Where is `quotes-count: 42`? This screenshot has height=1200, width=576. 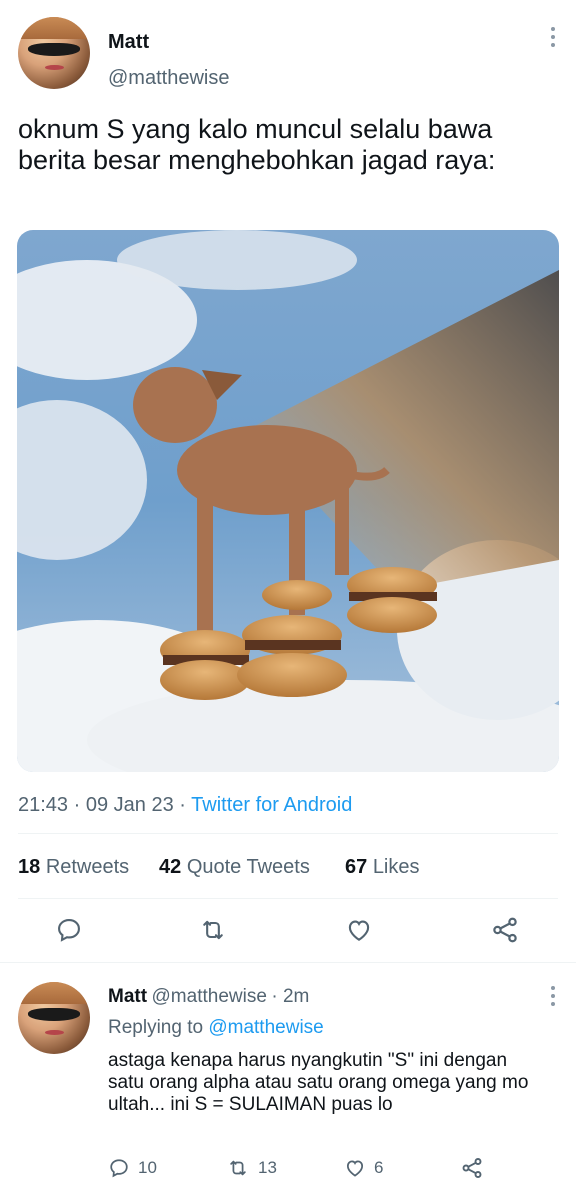 quotes-count: 42 is located at coordinates (170, 867).